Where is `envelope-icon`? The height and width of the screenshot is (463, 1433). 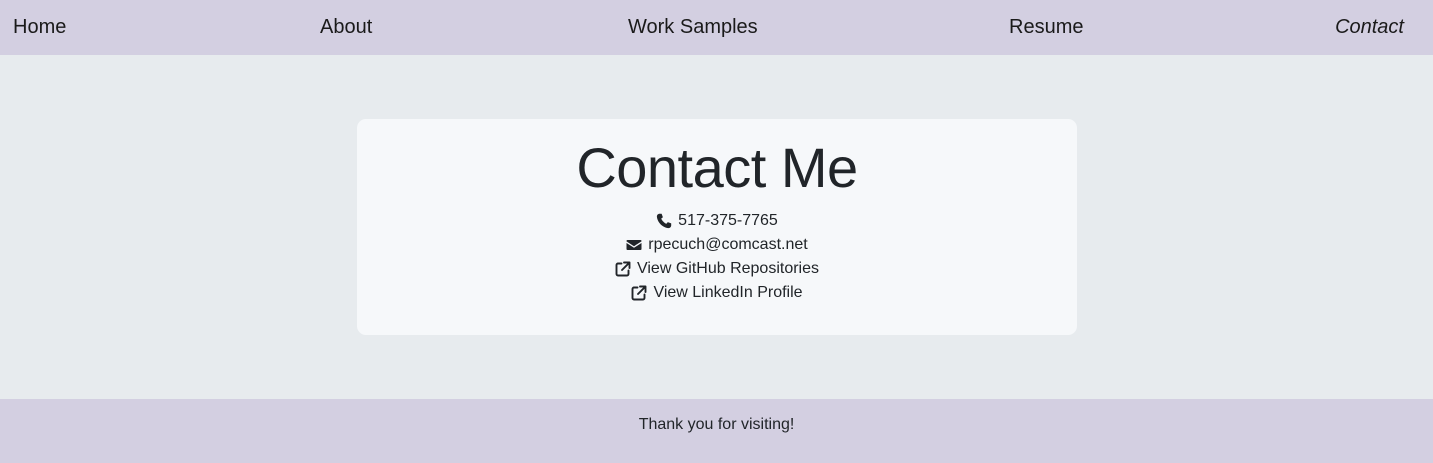
envelope-icon is located at coordinates (634, 245).